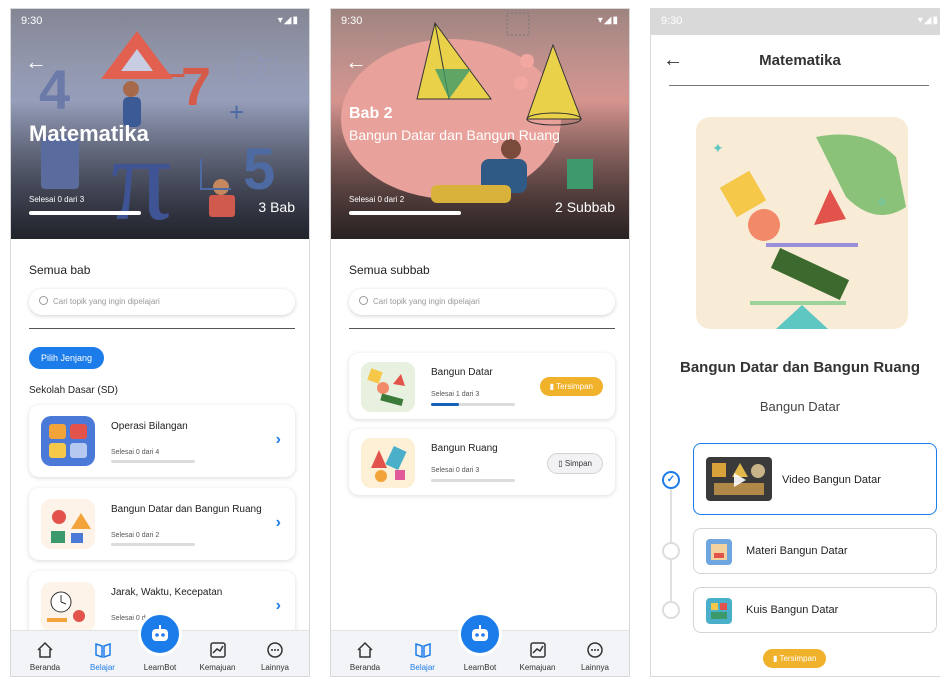 This screenshot has height=677, width=940. I want to click on shapes-icon, so click(386, 387).